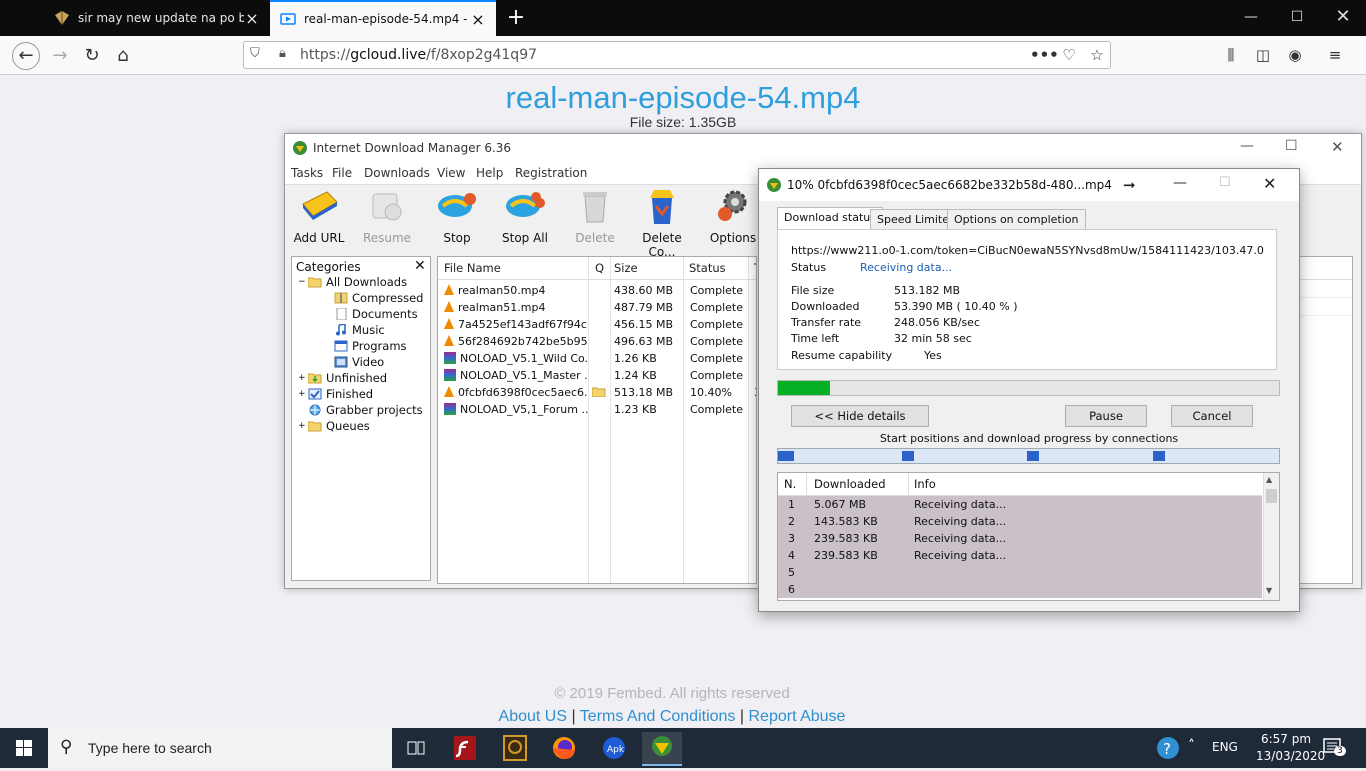 This screenshot has height=771, width=1366. What do you see at coordinates (1191, 746) in the screenshot?
I see `chevron-up-icon: ˄` at bounding box center [1191, 746].